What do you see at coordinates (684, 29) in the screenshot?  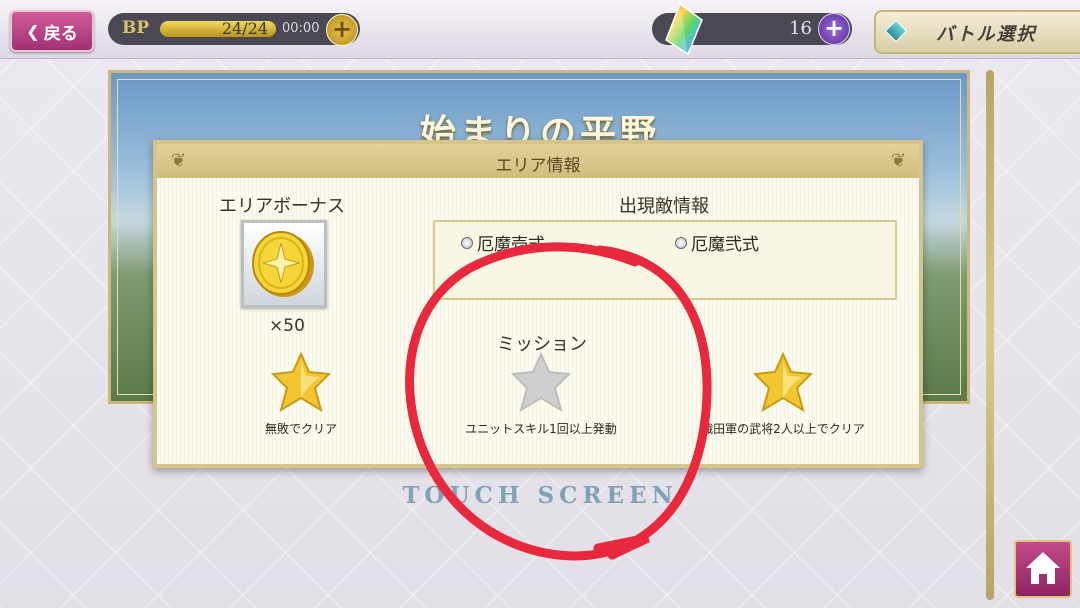 I see `rainbow-gem-icon` at bounding box center [684, 29].